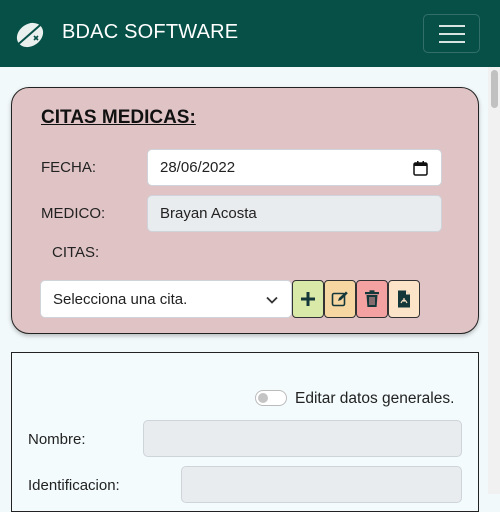 The height and width of the screenshot is (512, 500). Describe the element at coordinates (118, 117) in the screenshot. I see `card-title: CITAS MEDICAS:` at that location.